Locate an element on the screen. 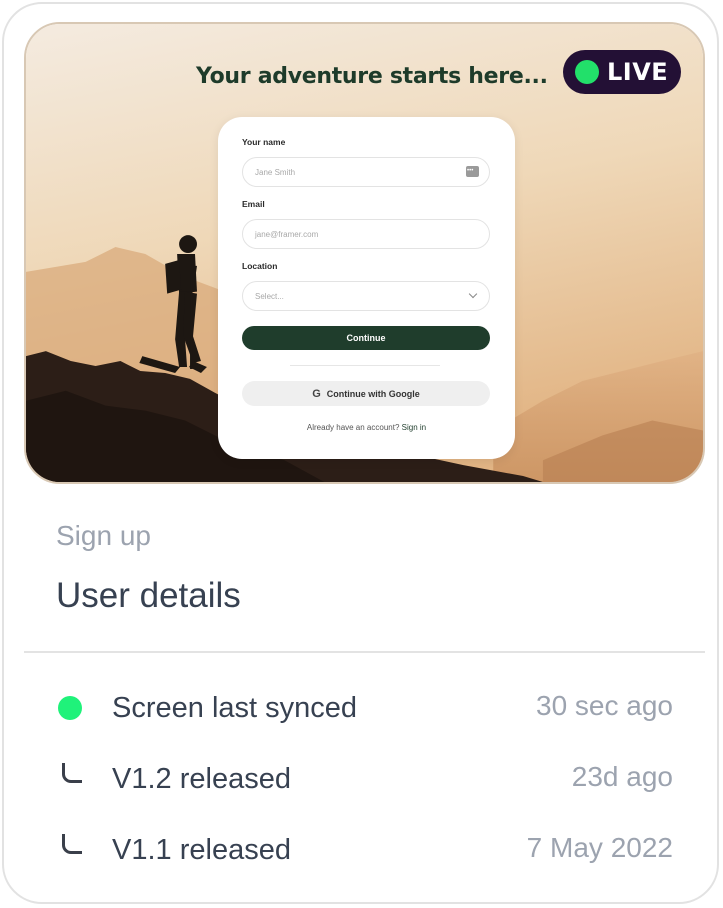 This screenshot has height=908, width=723. activity-label: V1.1 released is located at coordinates (201, 850).